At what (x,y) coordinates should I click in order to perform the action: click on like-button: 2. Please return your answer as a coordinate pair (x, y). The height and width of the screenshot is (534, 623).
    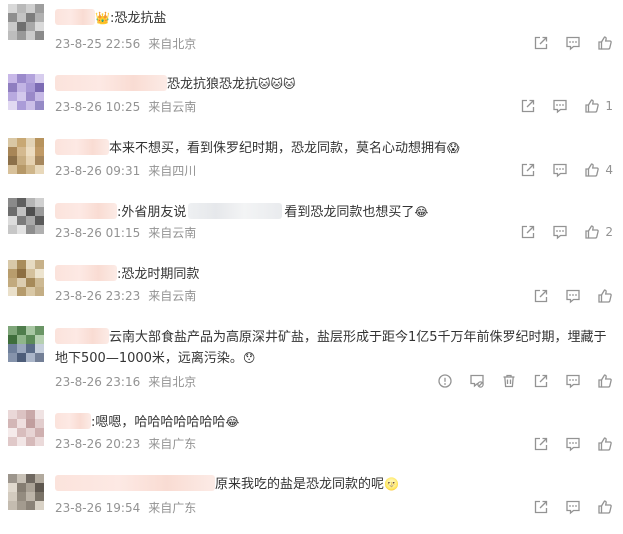
    Looking at the image, I should click on (598, 232).